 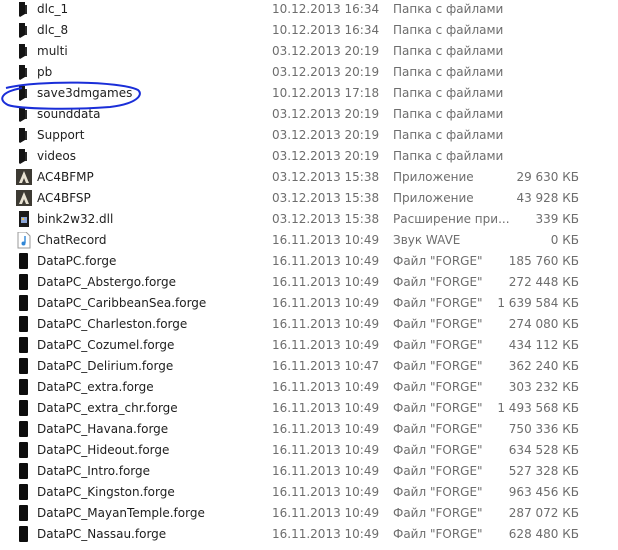 What do you see at coordinates (543, 534) in the screenshot?
I see `file-size: 628 480 КБ` at bounding box center [543, 534].